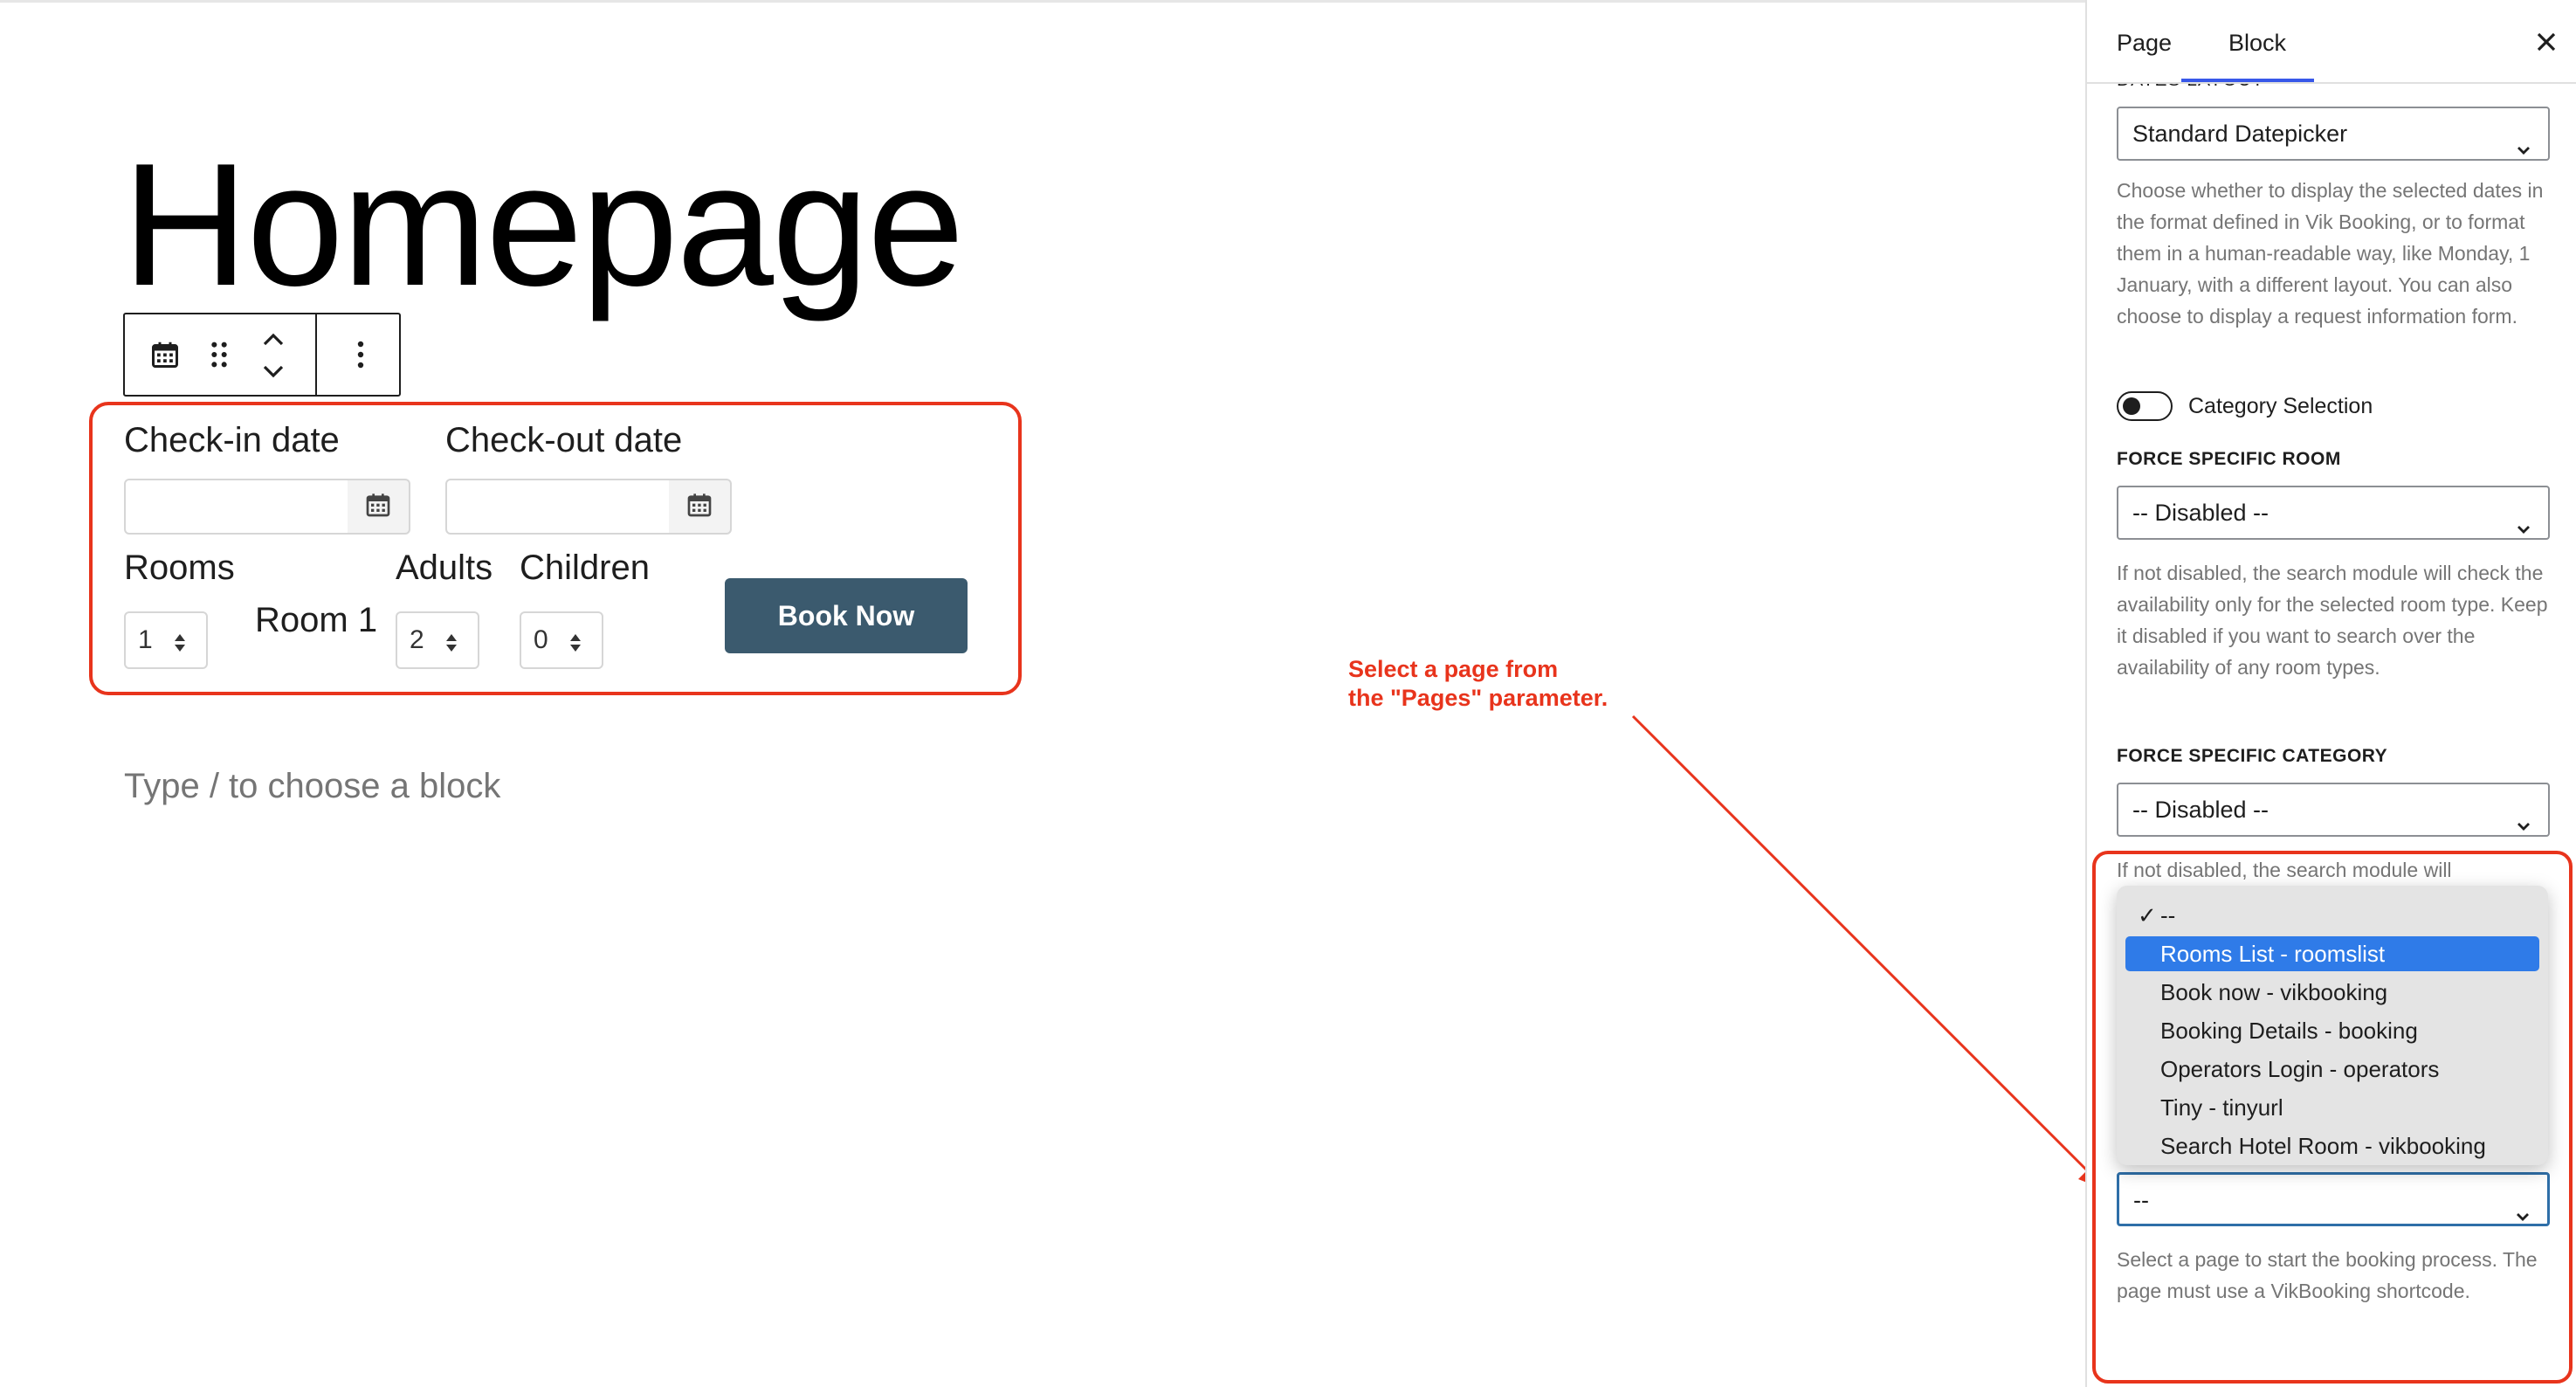 The height and width of the screenshot is (1387, 2576). Describe the element at coordinates (2240, 134) in the screenshot. I see `dates-layout-value: Standard Datepicker` at that location.